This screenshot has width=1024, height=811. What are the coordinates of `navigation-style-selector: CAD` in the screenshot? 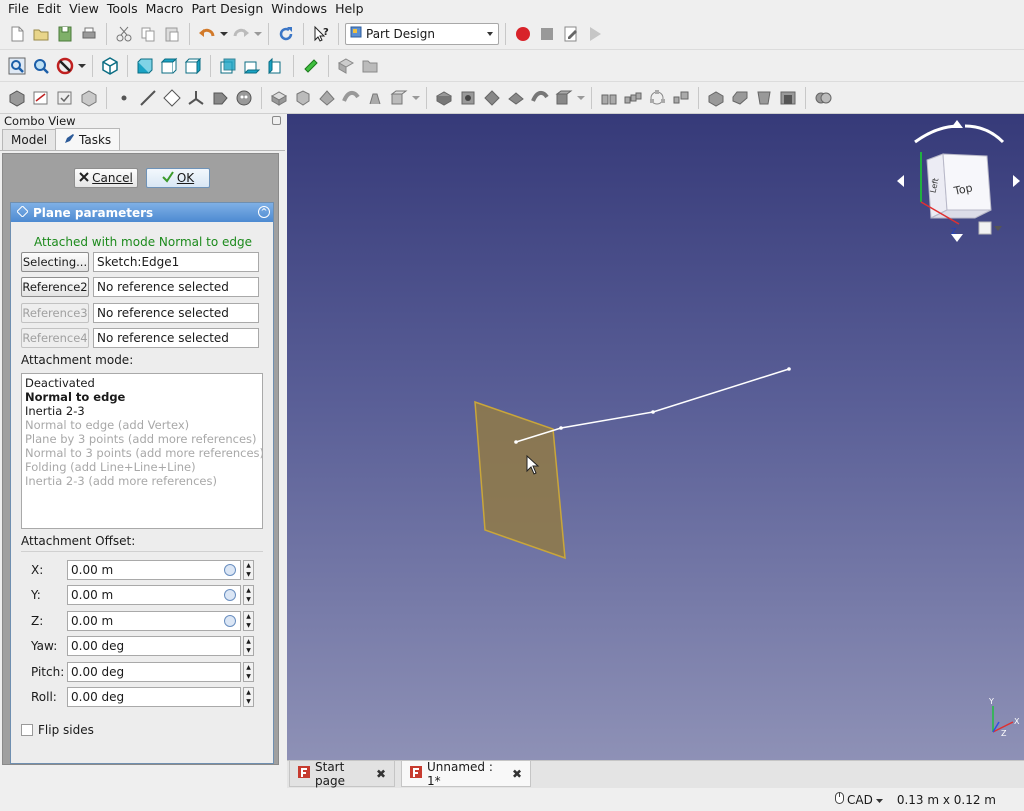 It's located at (858, 799).